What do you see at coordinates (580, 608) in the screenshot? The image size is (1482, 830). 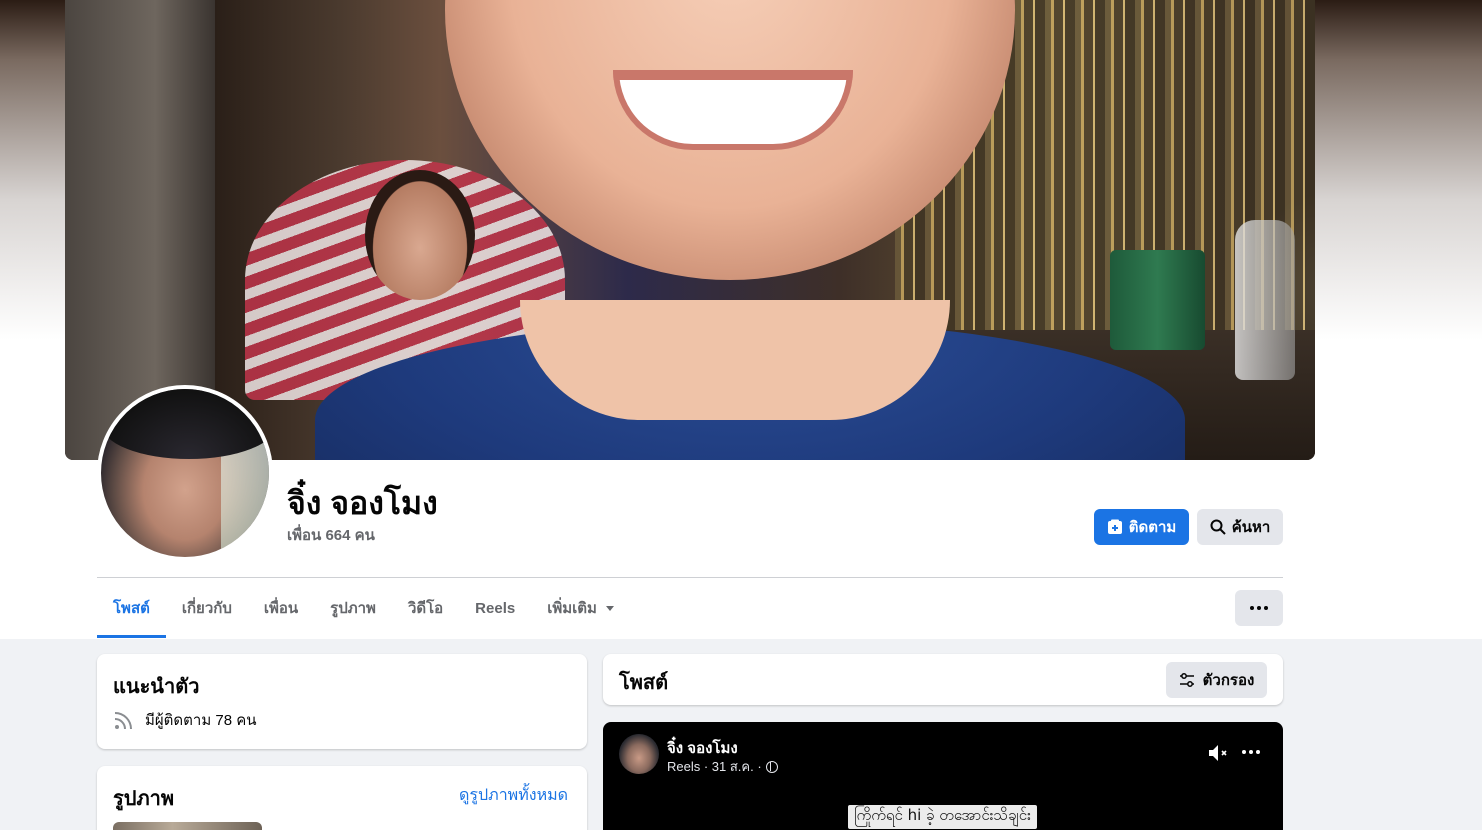 I see `tab-more: เพิ่มเติม` at bounding box center [580, 608].